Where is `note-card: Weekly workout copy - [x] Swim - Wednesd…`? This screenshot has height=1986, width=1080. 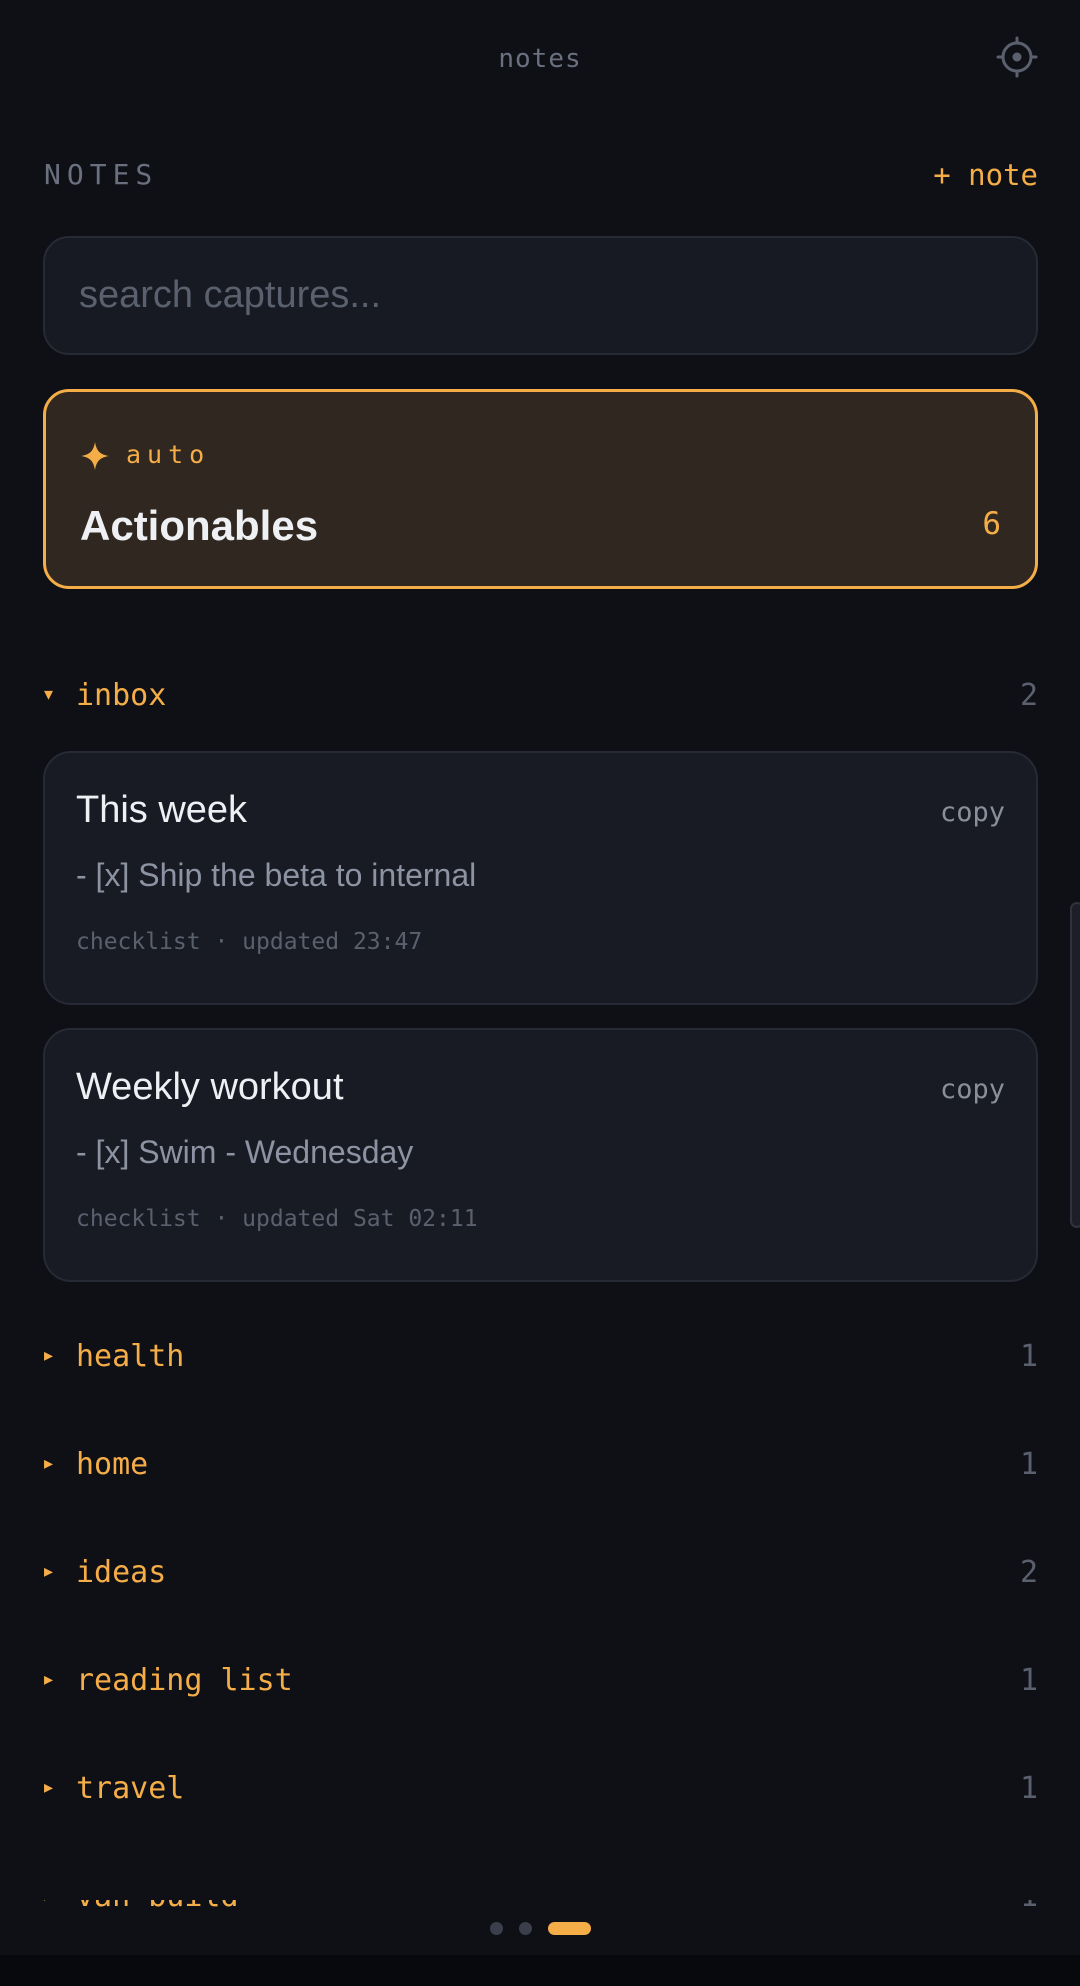
note-card: Weekly workout copy - [x] Swim - Wednesd… is located at coordinates (540, 1155).